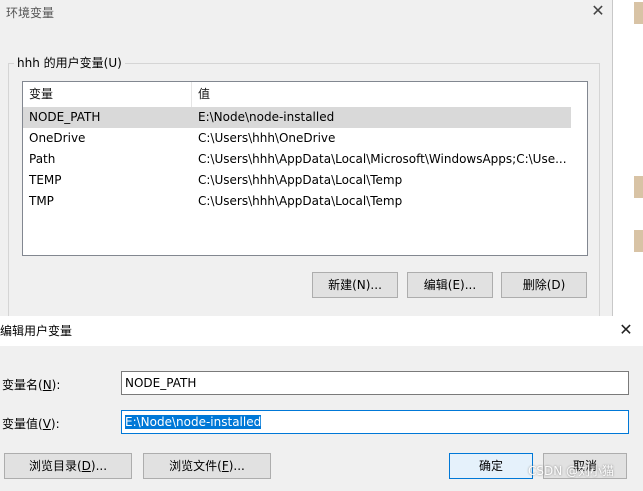 The height and width of the screenshot is (491, 643). What do you see at coordinates (193, 422) in the screenshot?
I see `selected-text: E:\Node\node-installed` at bounding box center [193, 422].